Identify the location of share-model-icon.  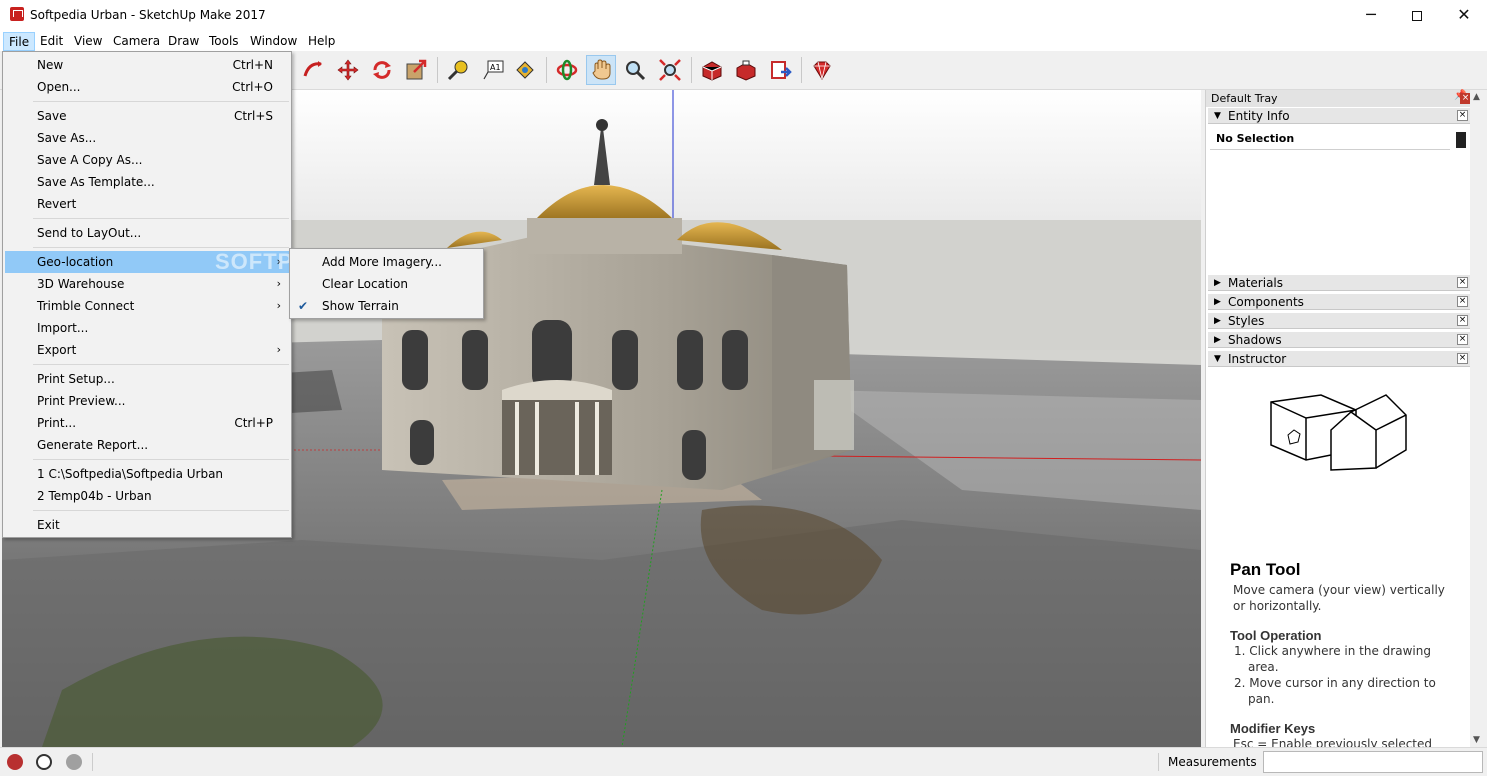
(746, 70).